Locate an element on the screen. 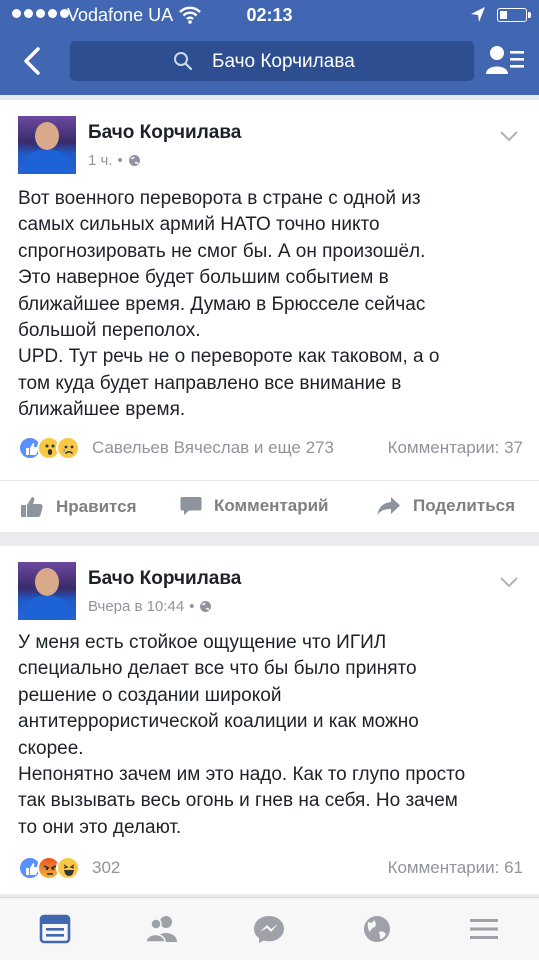 This screenshot has width=539, height=960. search-field: Бачо Корчилава is located at coordinates (272, 61).